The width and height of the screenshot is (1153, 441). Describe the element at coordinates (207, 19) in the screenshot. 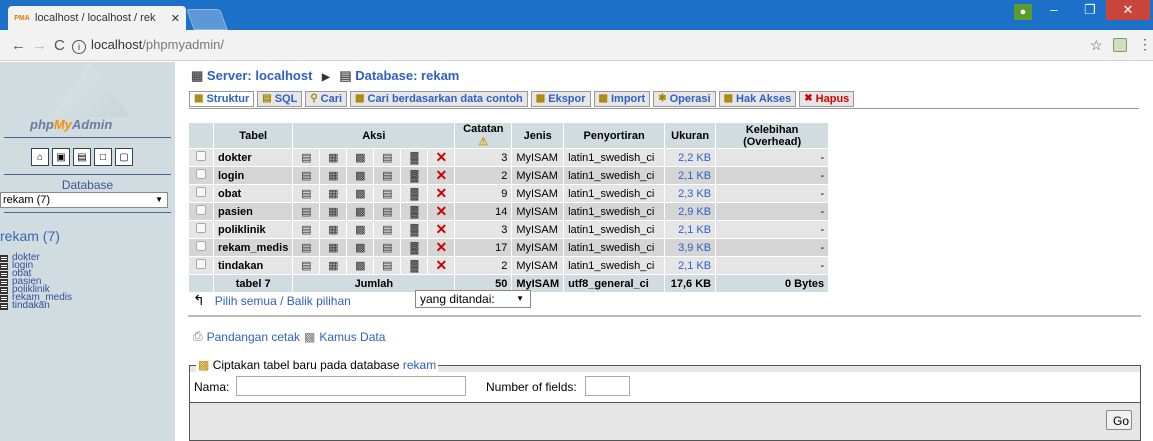

I see `new-tab-button` at that location.